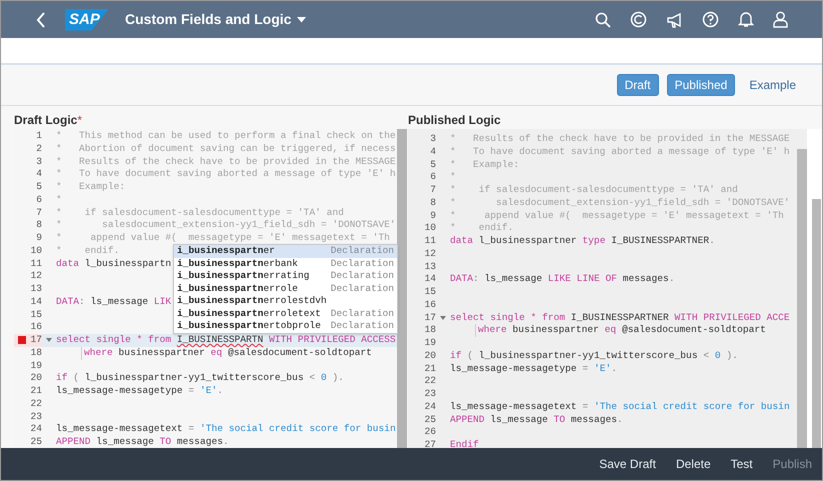  Describe the element at coordinates (627, 464) in the screenshot. I see `footer-button: Save Draft` at that location.